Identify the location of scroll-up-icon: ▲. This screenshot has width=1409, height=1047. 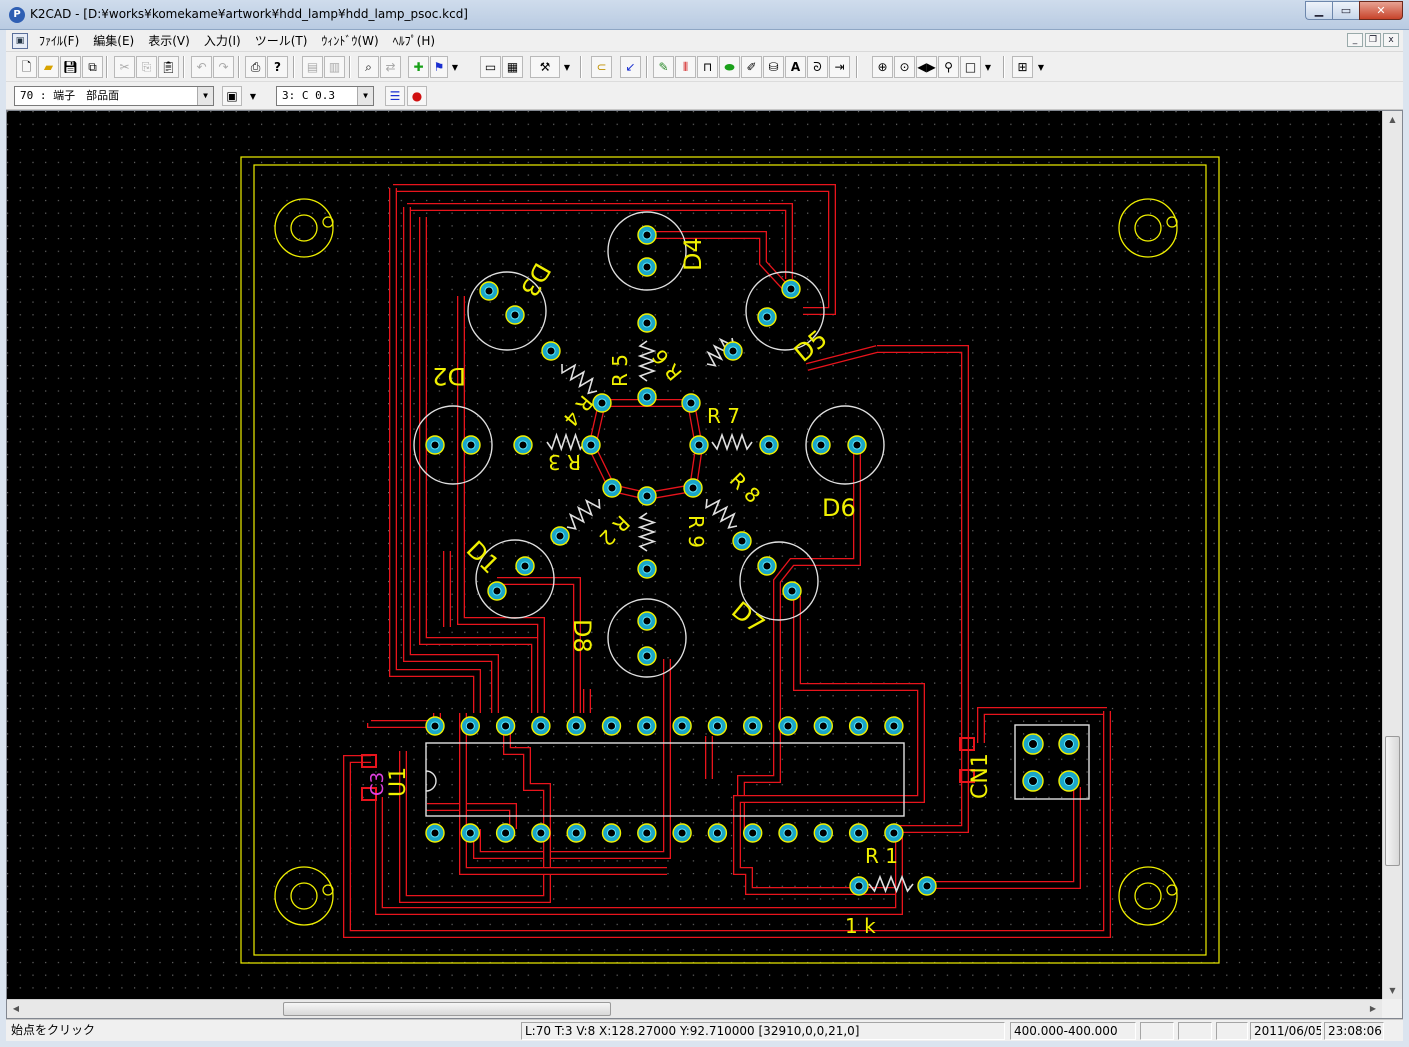
(1392, 120).